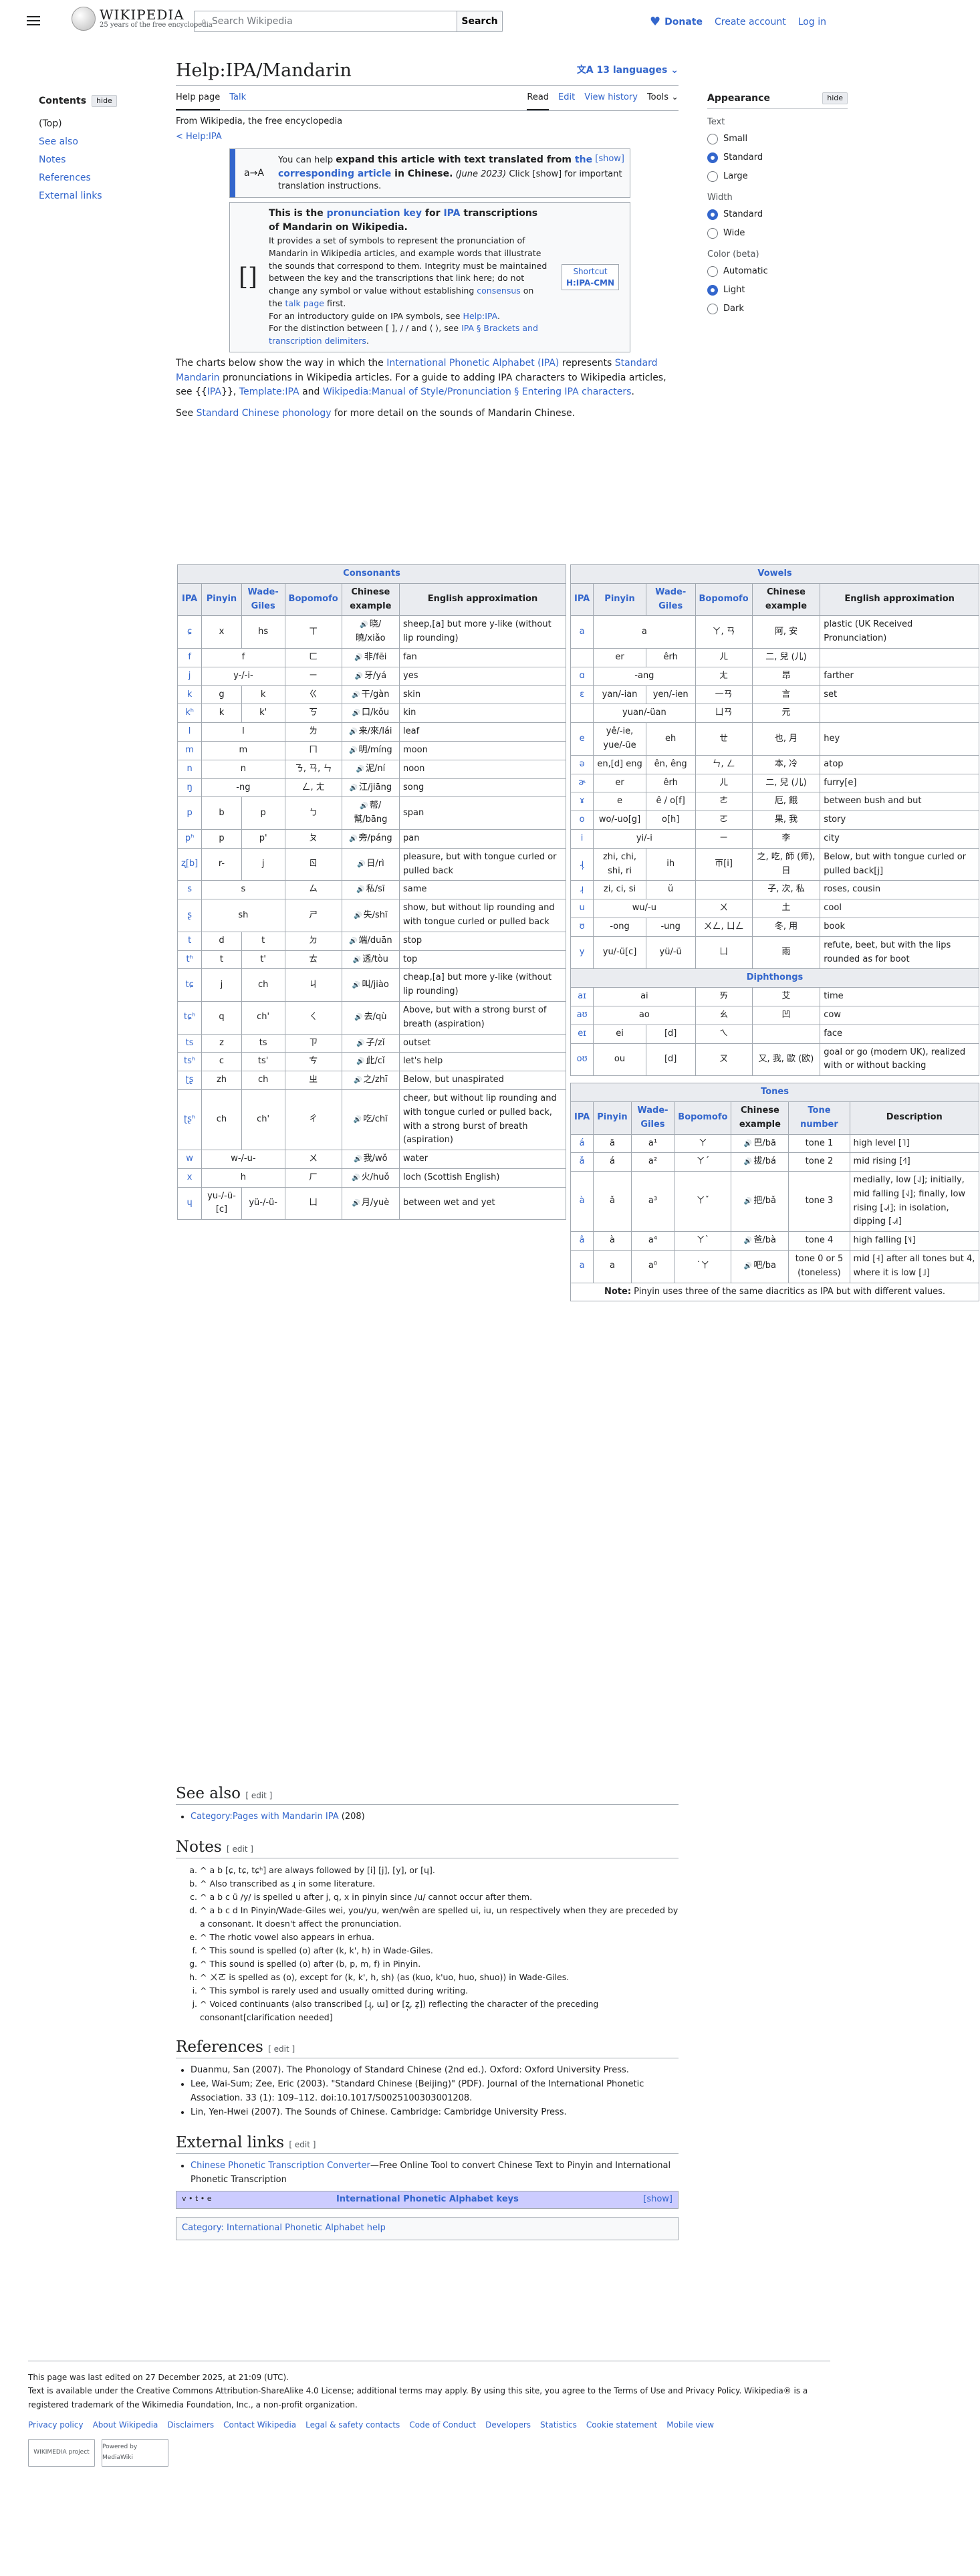 The width and height of the screenshot is (980, 2576). What do you see at coordinates (352, 2425) in the screenshot?
I see `footer-link: Legal & safety contacts` at bounding box center [352, 2425].